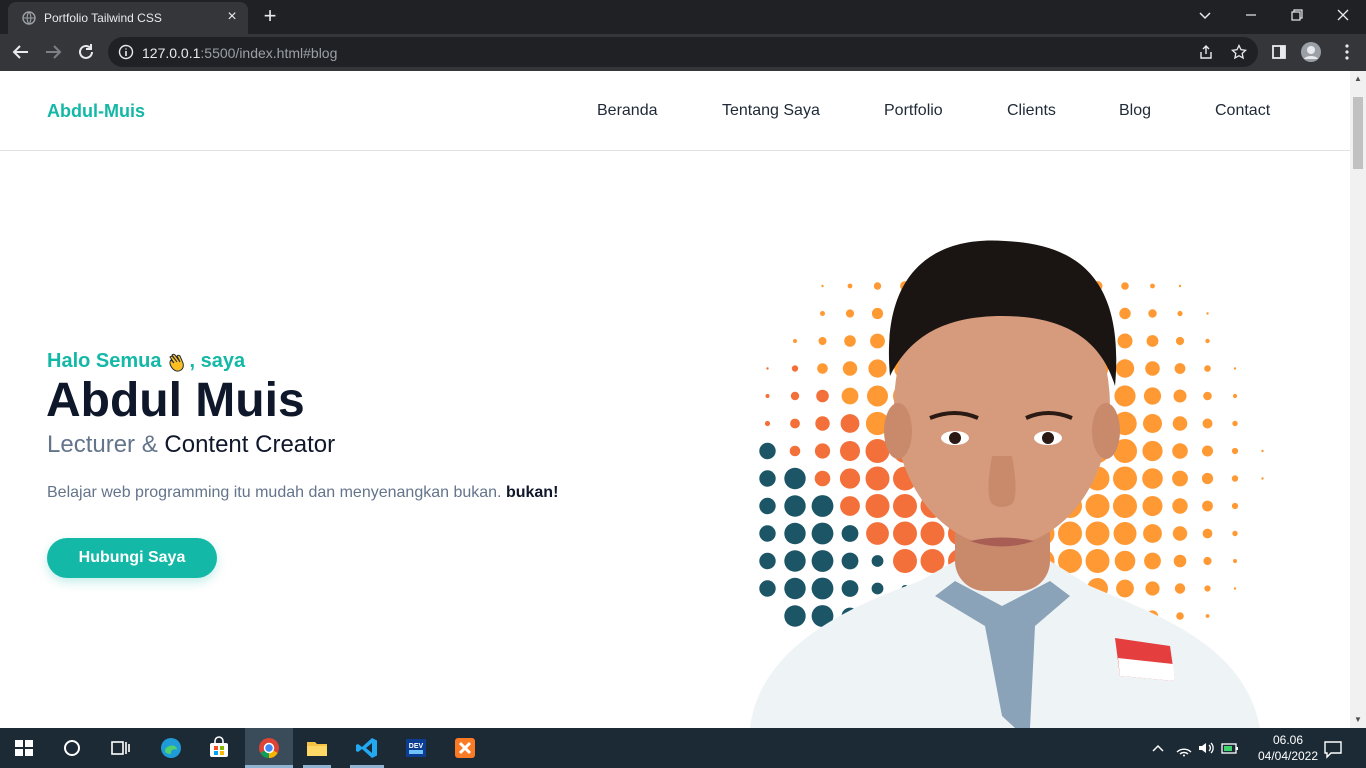 This screenshot has width=1366, height=768. I want to click on hero-role: Lecturer & Content Creator, so click(191, 445).